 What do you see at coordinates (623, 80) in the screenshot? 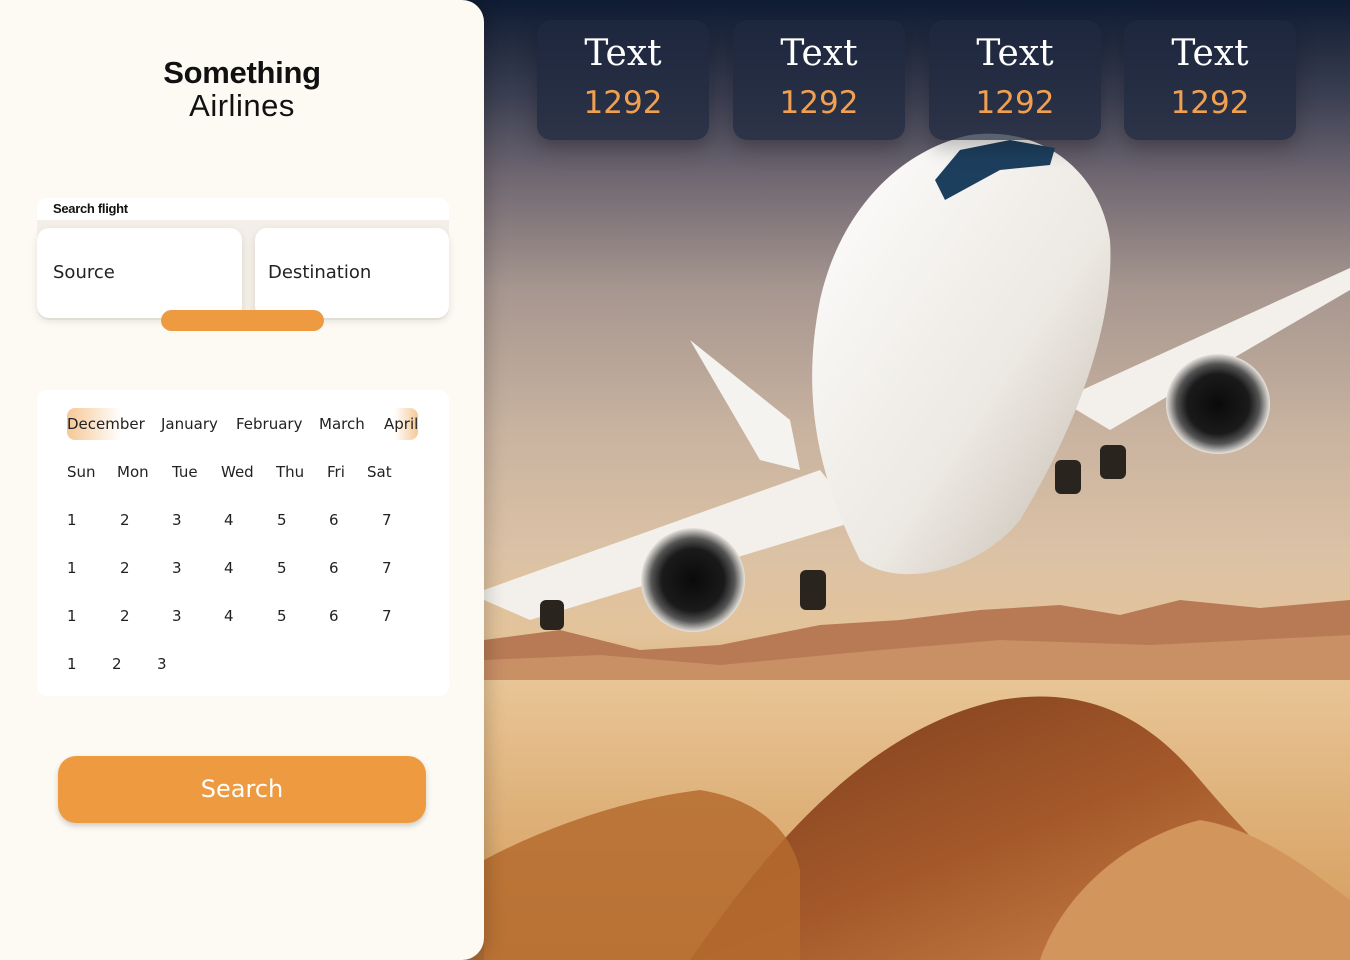
I see `stat-card-1: Text 1292` at bounding box center [623, 80].